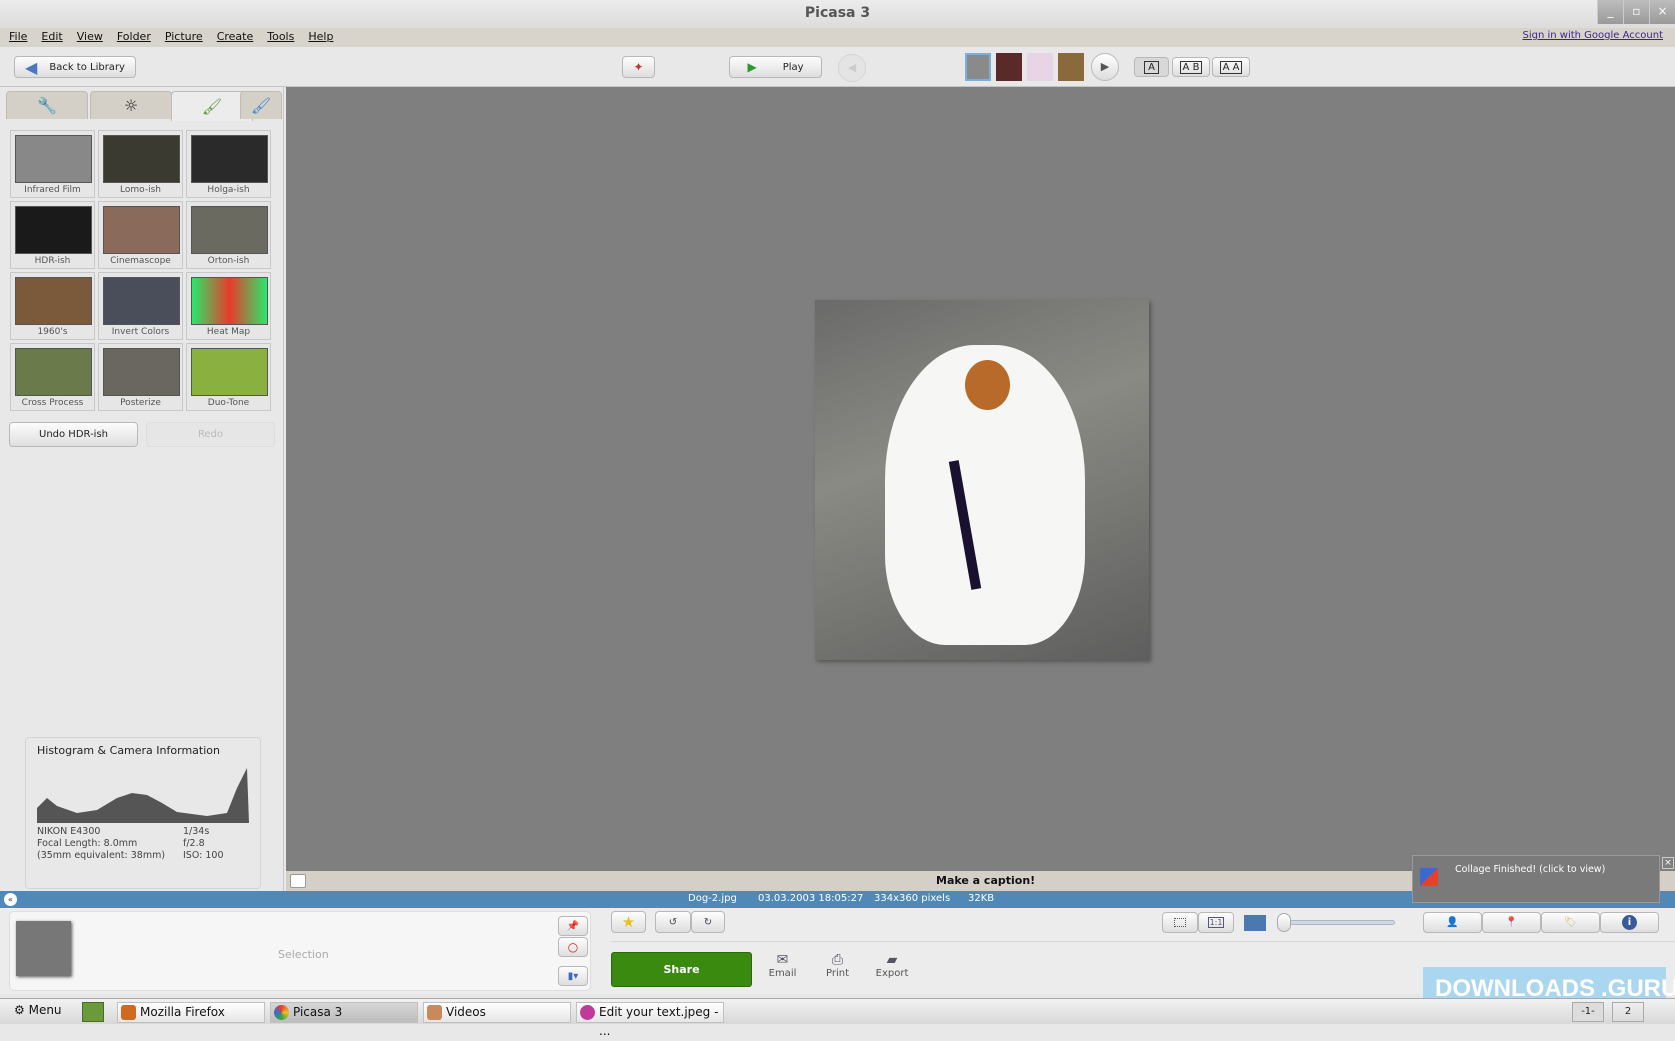  I want to click on share-button: Share, so click(681, 969).